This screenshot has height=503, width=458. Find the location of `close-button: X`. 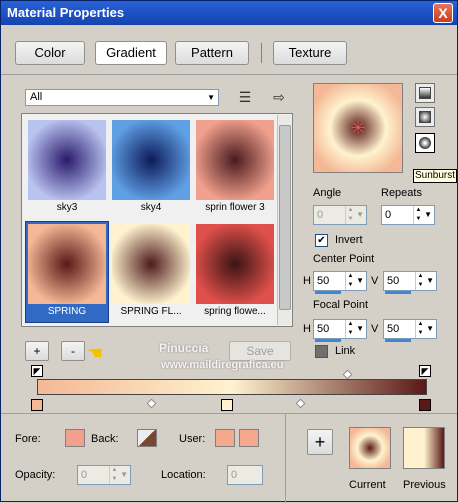

close-button: X is located at coordinates (443, 13).